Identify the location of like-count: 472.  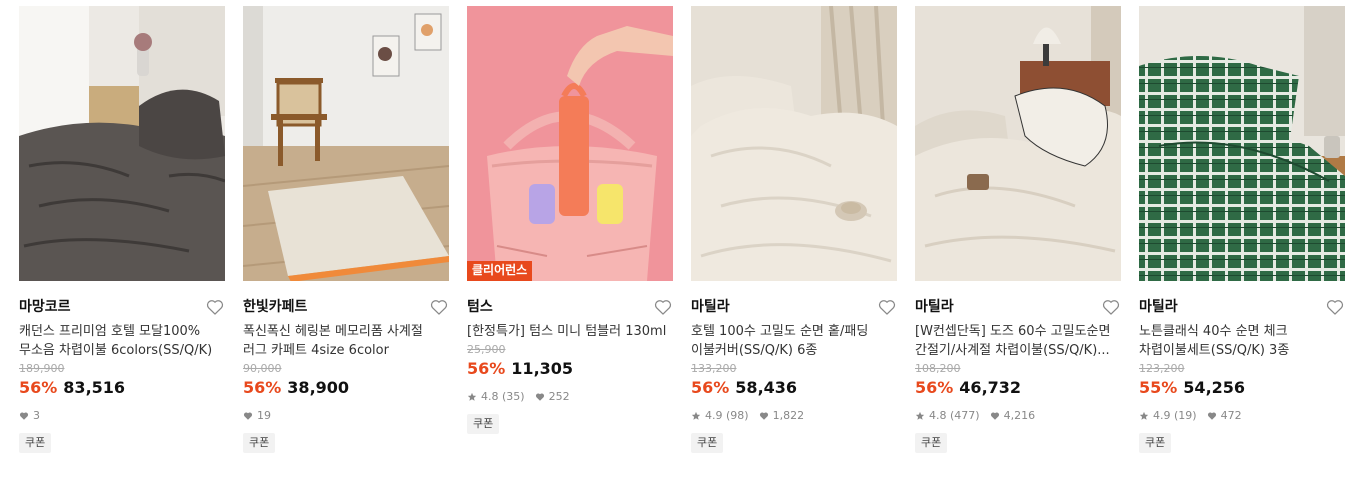
(1231, 415).